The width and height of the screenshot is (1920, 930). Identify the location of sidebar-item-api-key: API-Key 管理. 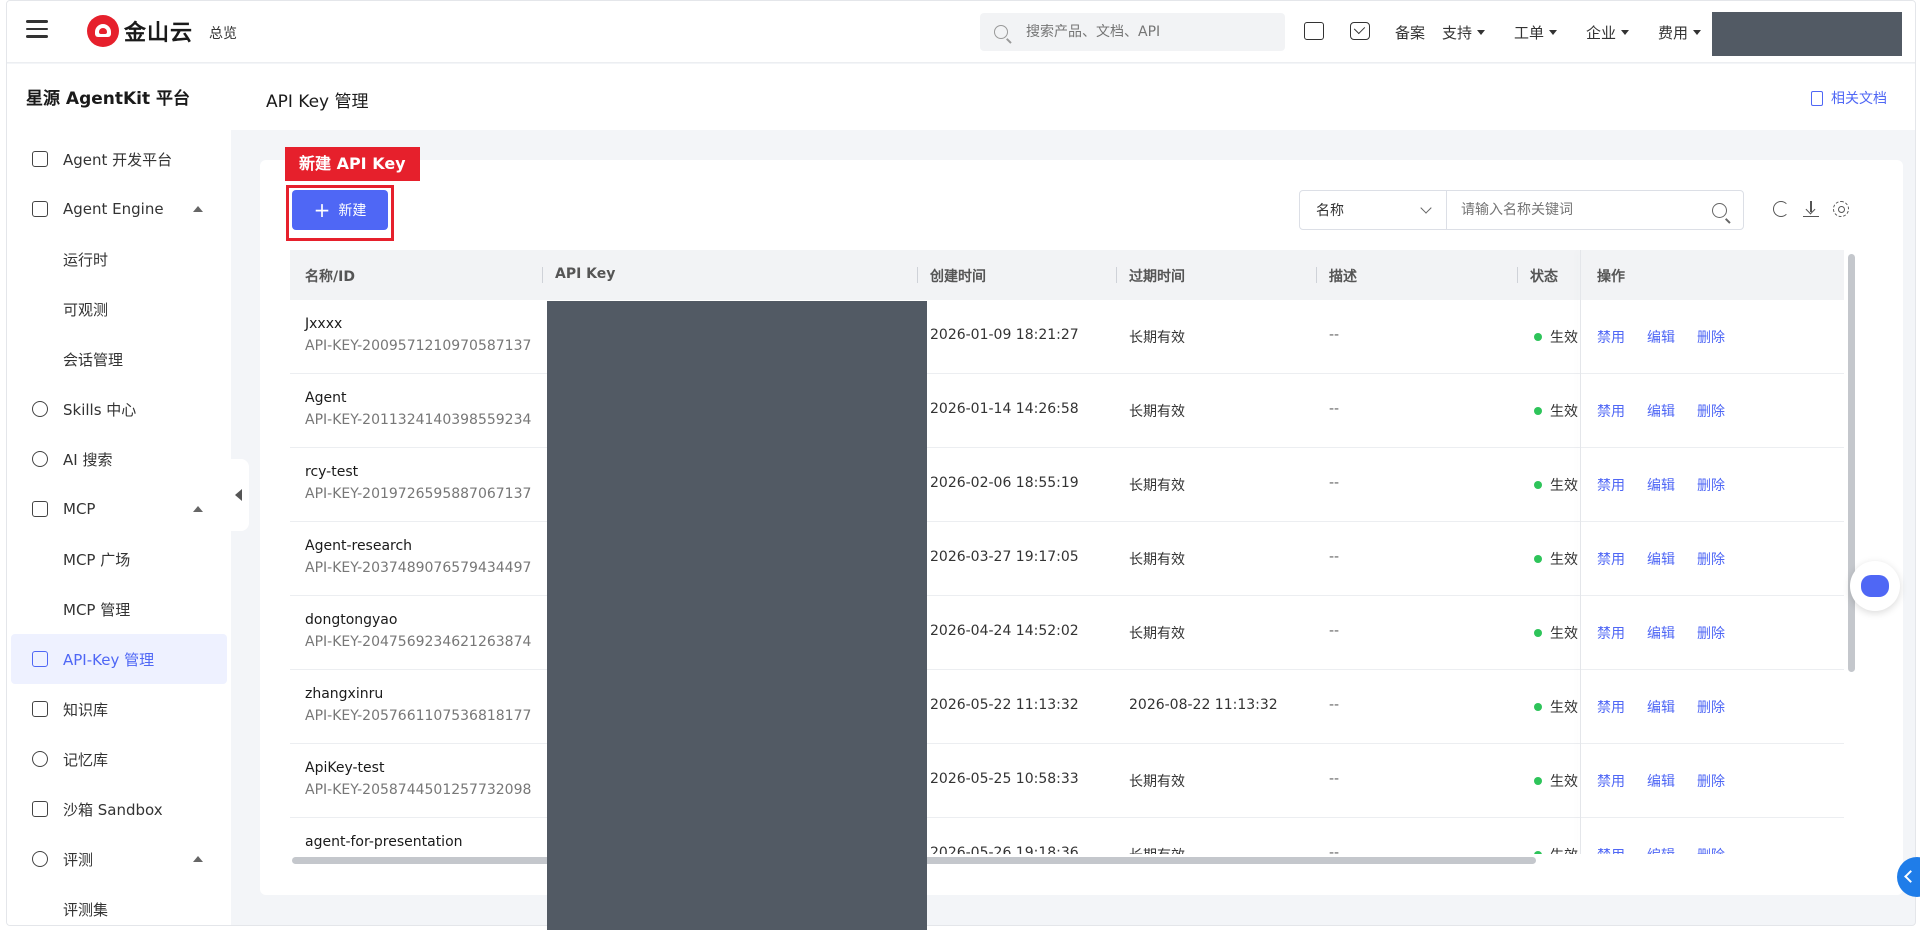
(119, 659).